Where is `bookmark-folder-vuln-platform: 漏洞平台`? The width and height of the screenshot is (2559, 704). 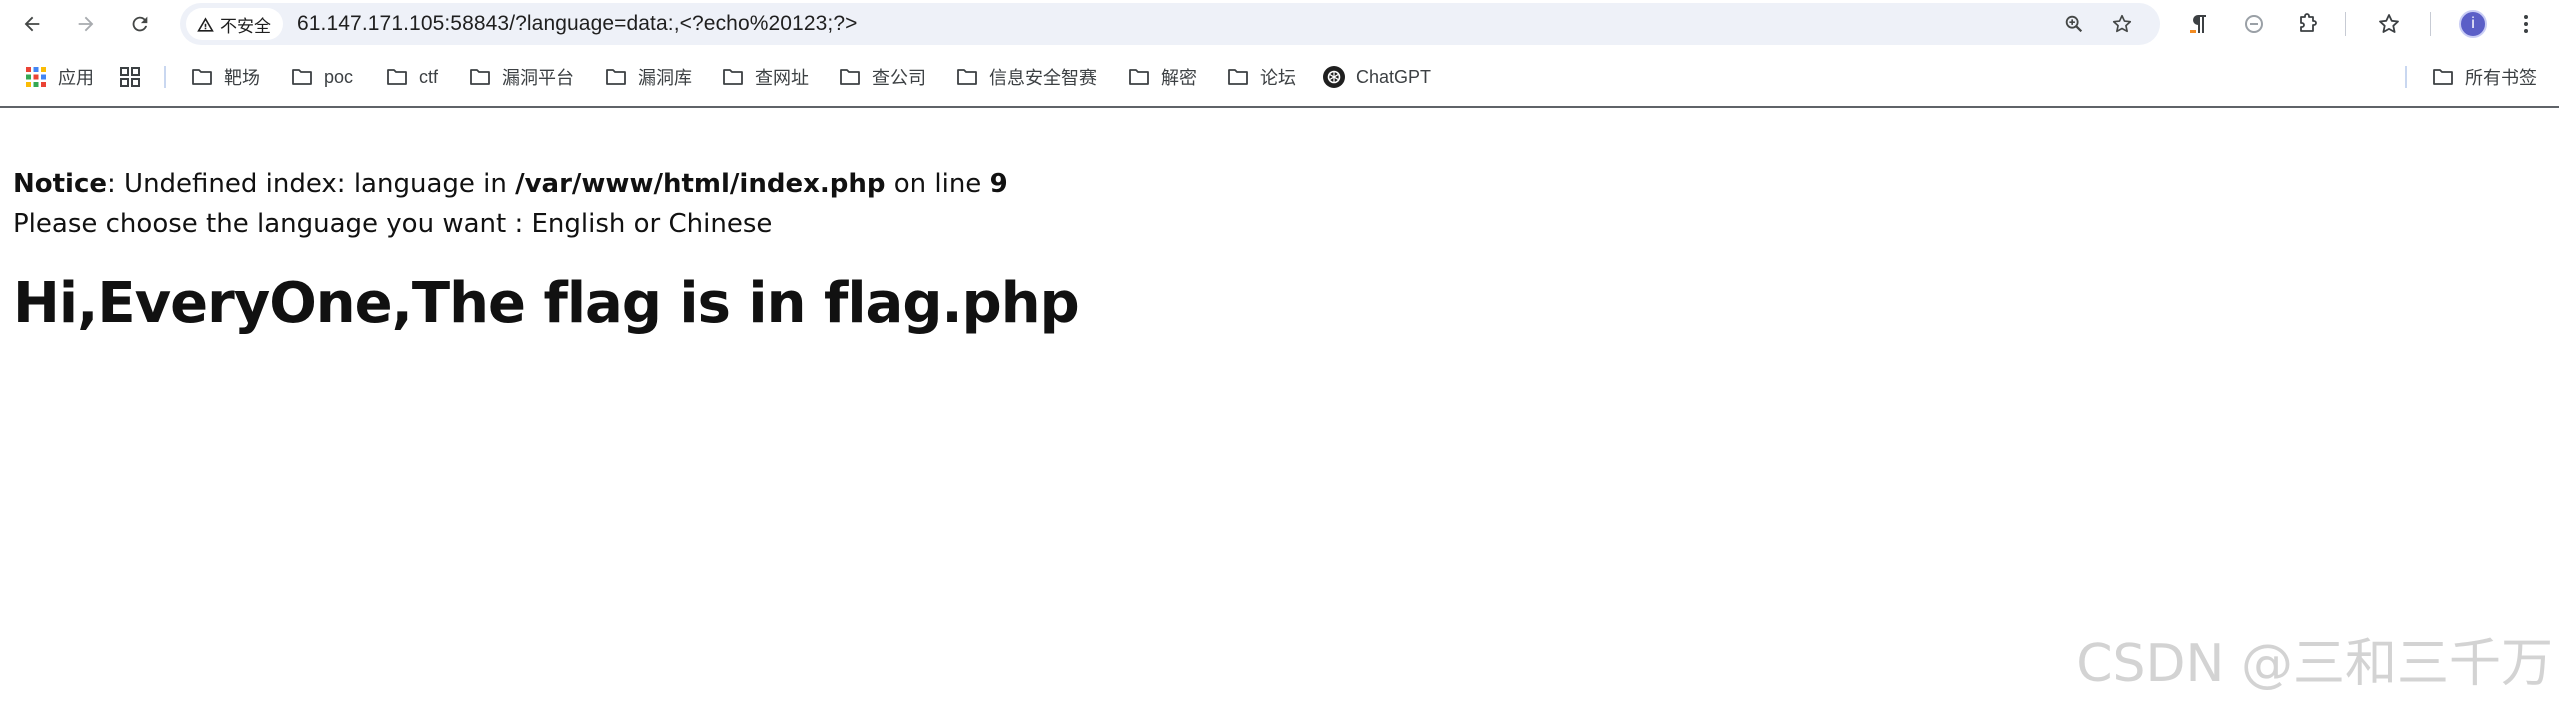 bookmark-folder-vuln-platform: 漏洞平台 is located at coordinates (521, 77).